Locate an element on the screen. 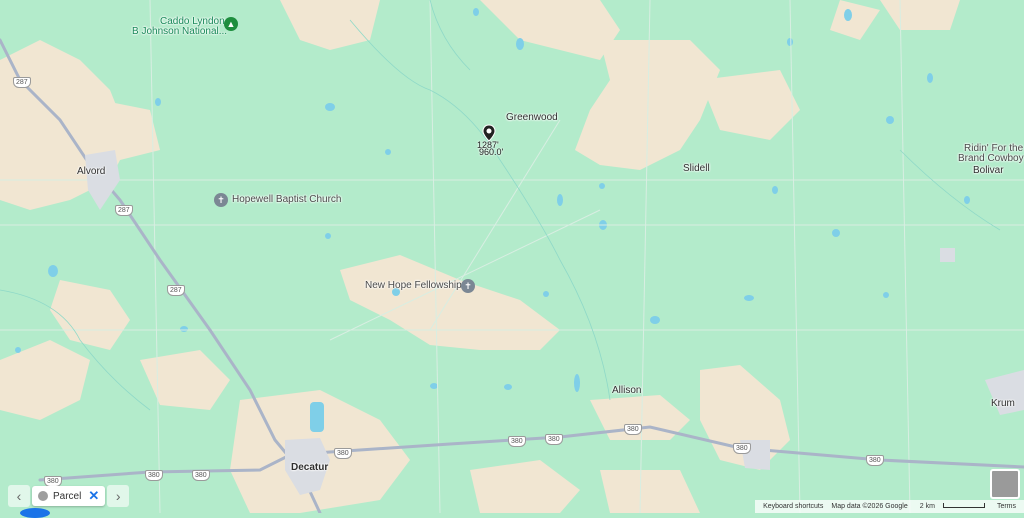  chevron-left-icon: ‹ is located at coordinates (19, 496).